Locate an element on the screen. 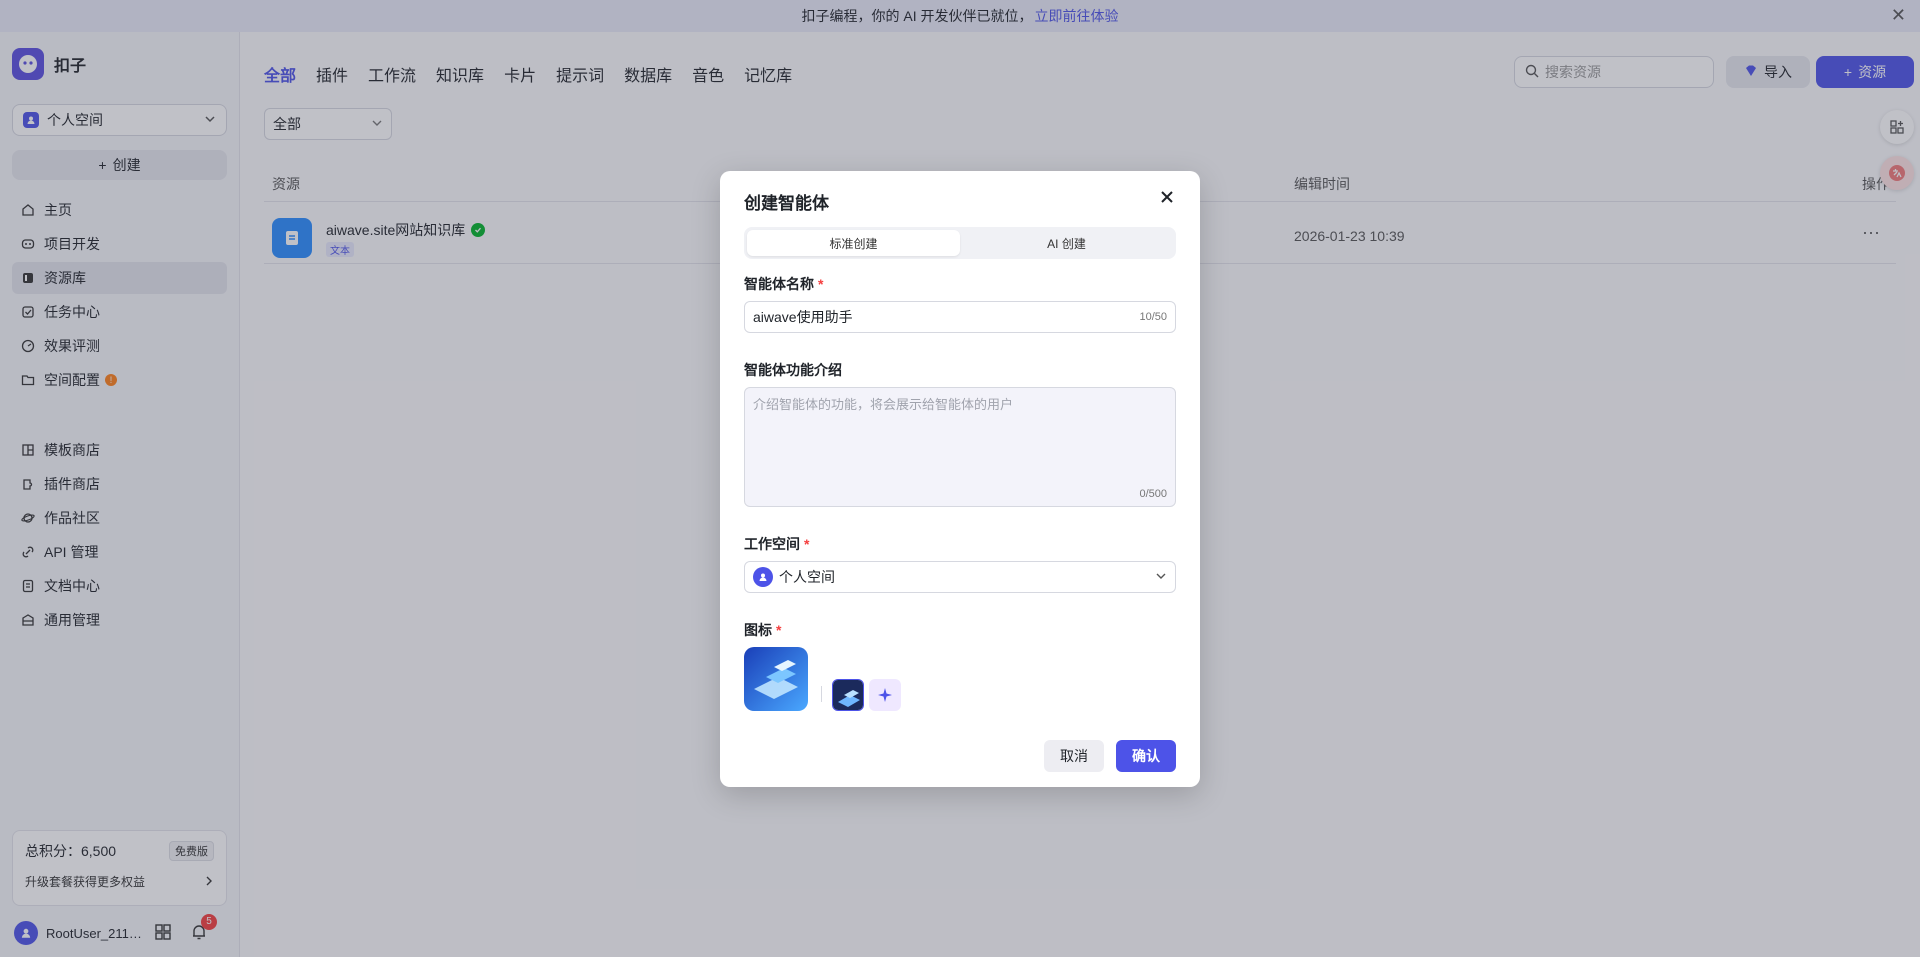  confirm-button: 确认 is located at coordinates (1146, 756).